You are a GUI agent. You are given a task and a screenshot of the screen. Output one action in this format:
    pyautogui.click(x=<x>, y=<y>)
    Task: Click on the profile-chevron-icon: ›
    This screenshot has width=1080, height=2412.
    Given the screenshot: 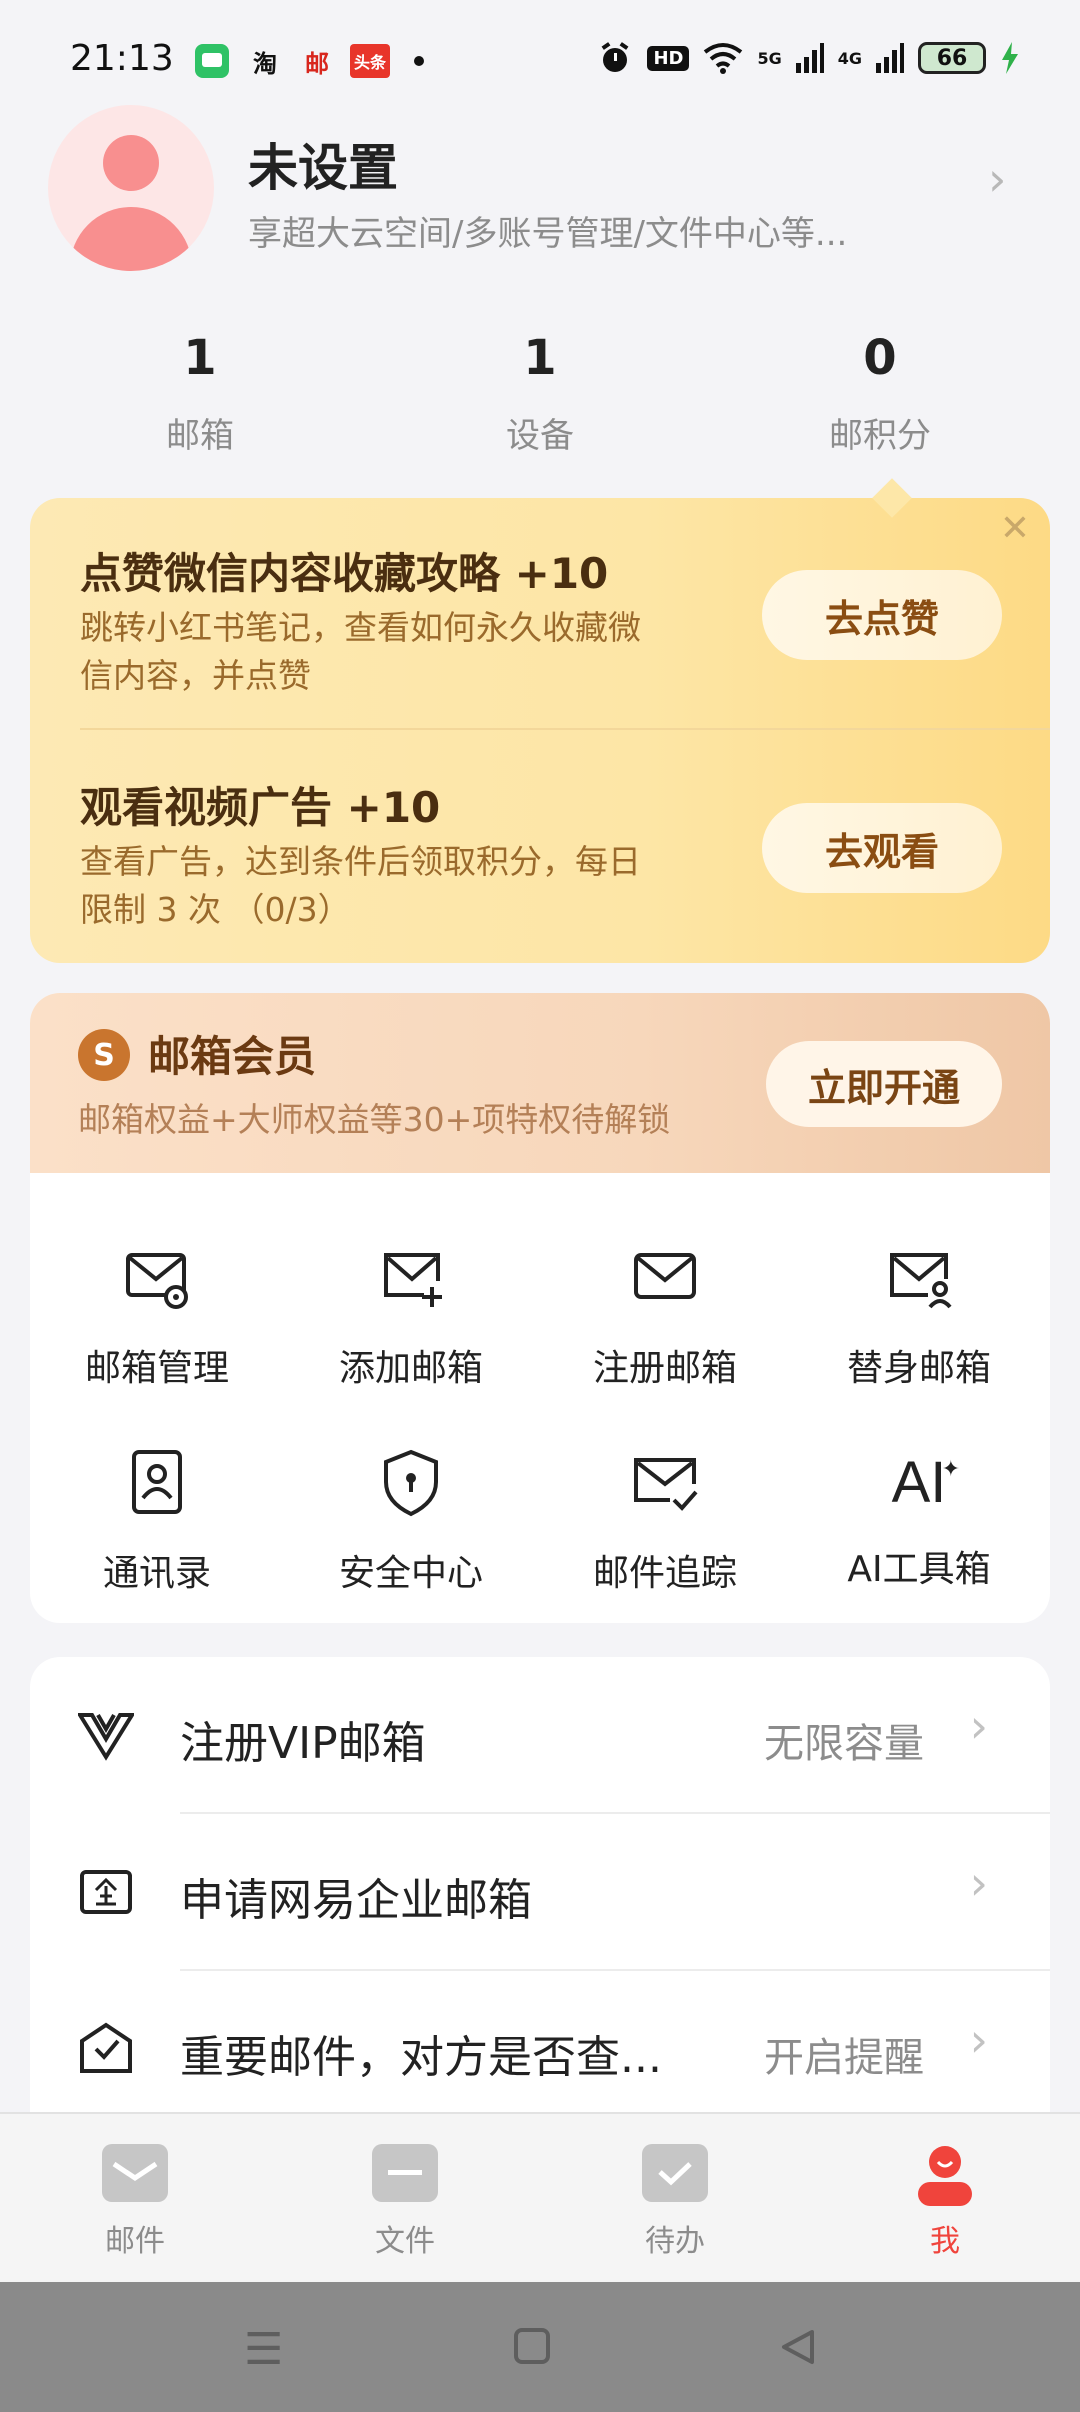 What is the action you would take?
    pyautogui.click(x=997, y=179)
    